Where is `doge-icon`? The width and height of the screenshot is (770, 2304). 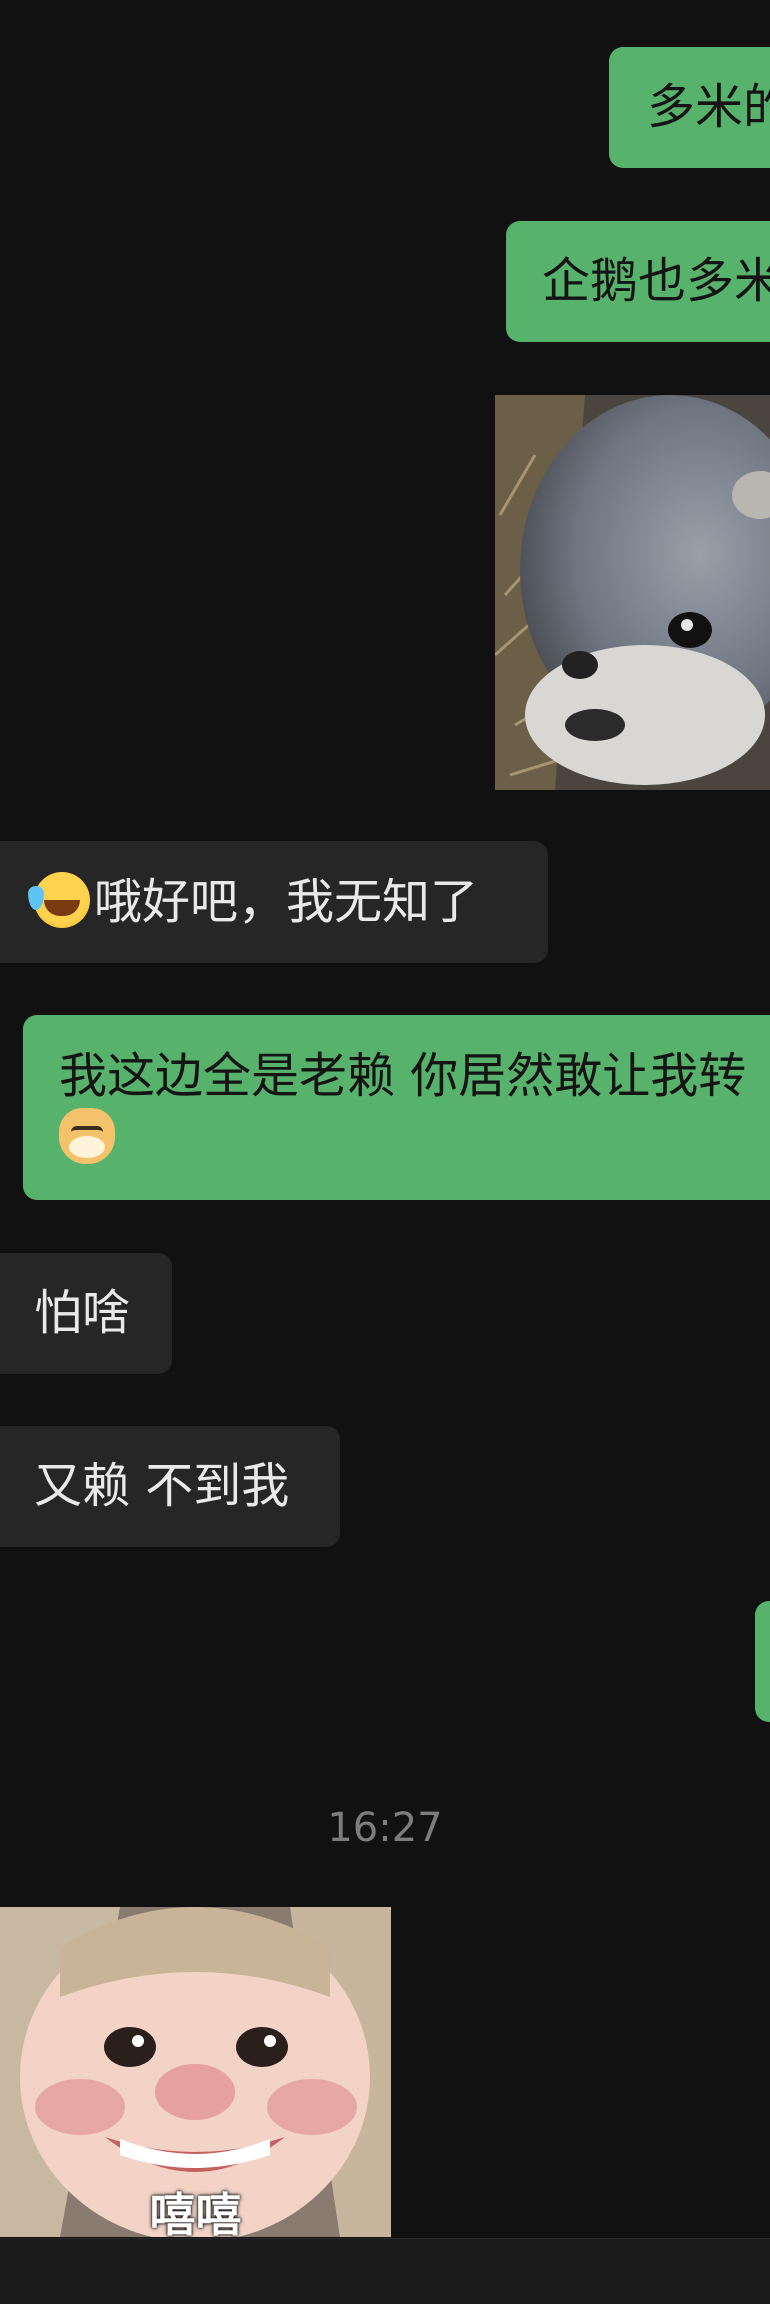 doge-icon is located at coordinates (87, 1136).